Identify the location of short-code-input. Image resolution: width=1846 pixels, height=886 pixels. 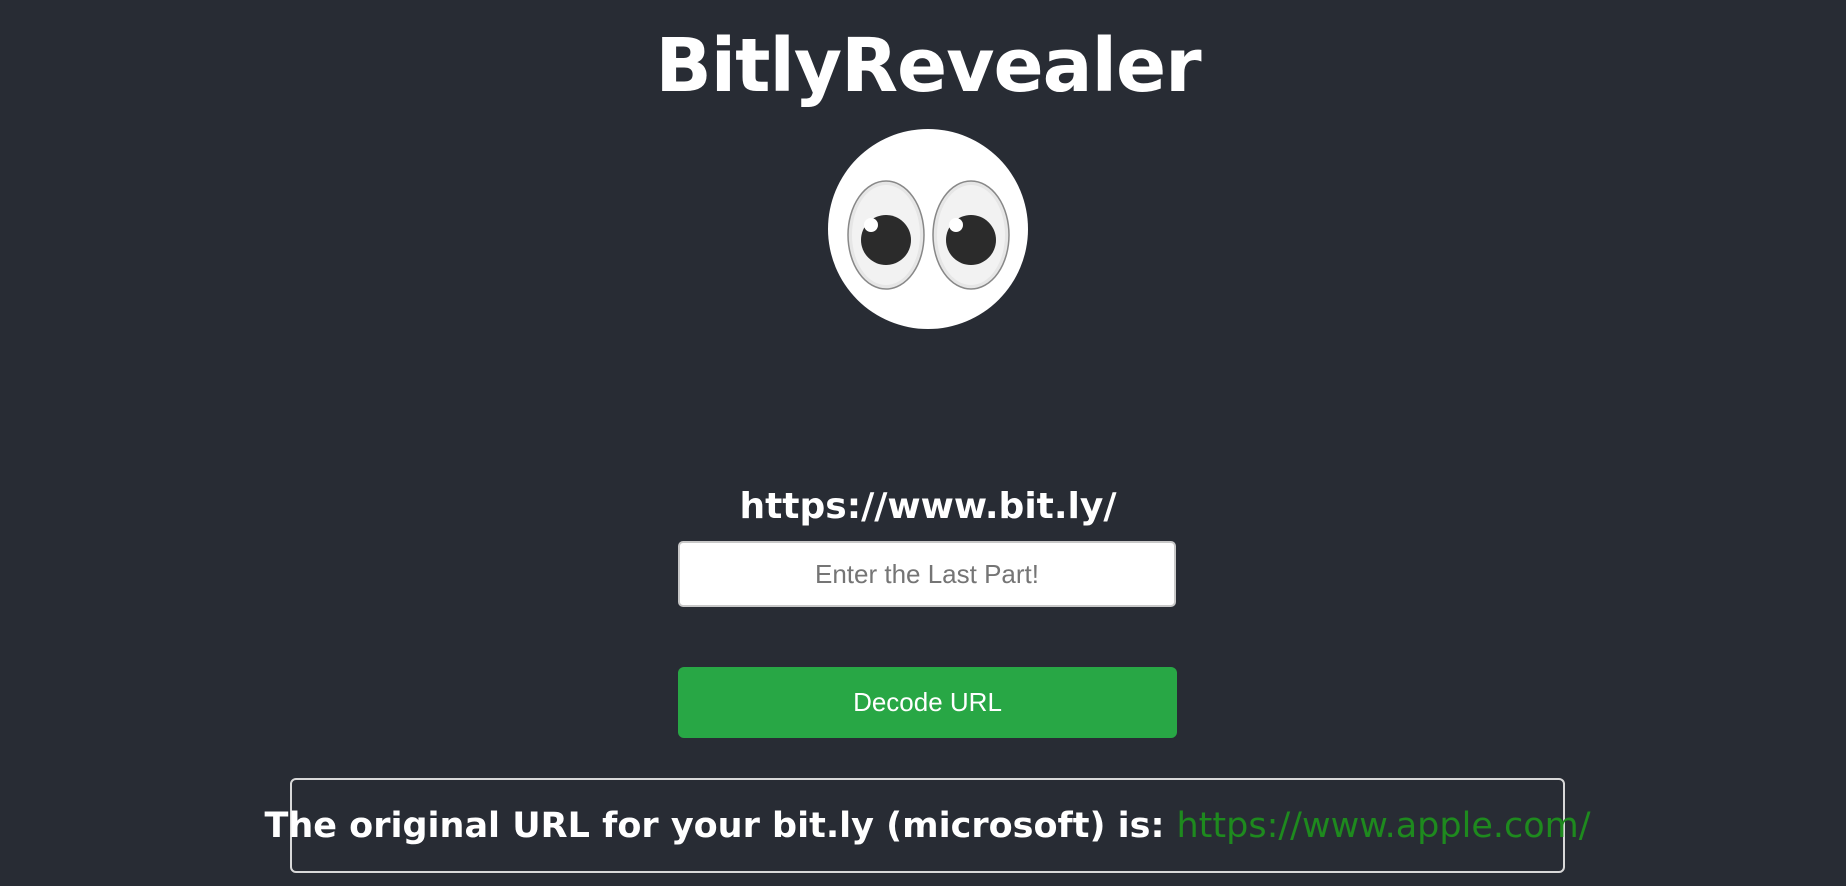
(927, 574).